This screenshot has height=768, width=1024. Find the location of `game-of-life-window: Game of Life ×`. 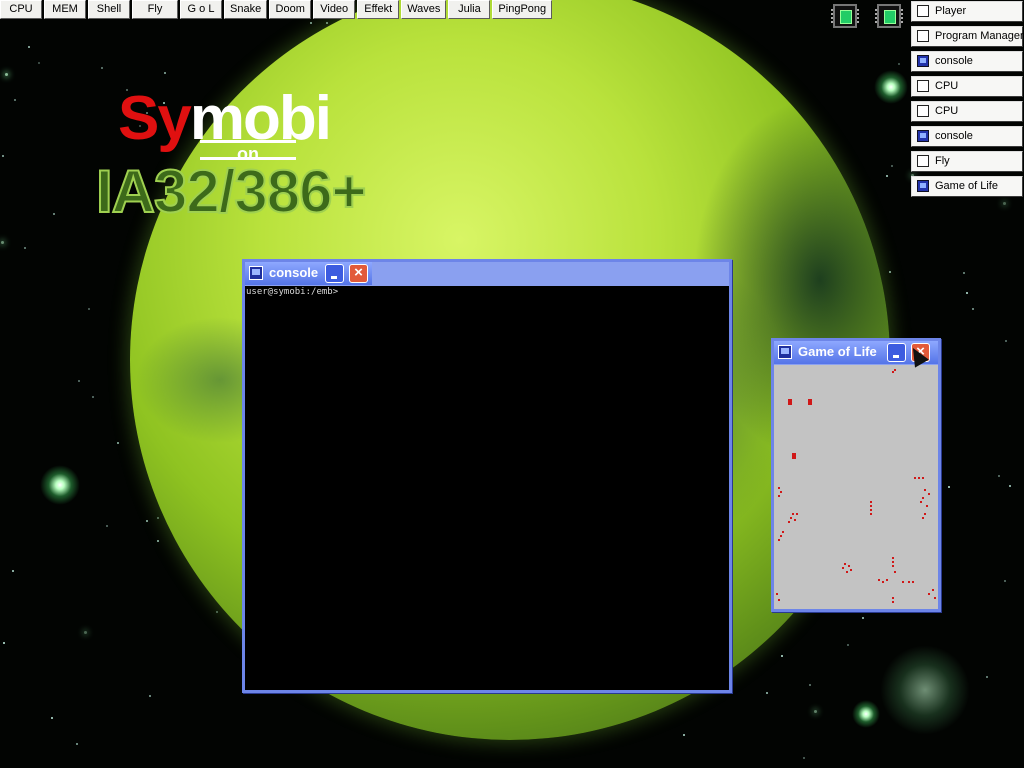

game-of-life-window: Game of Life × is located at coordinates (856, 475).